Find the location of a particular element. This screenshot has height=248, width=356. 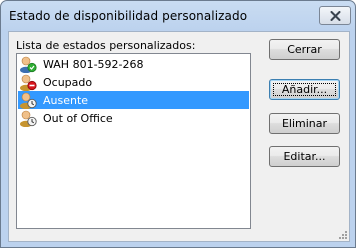

title-bar: Estado de disponibilidad personalizado is located at coordinates (178, 16).